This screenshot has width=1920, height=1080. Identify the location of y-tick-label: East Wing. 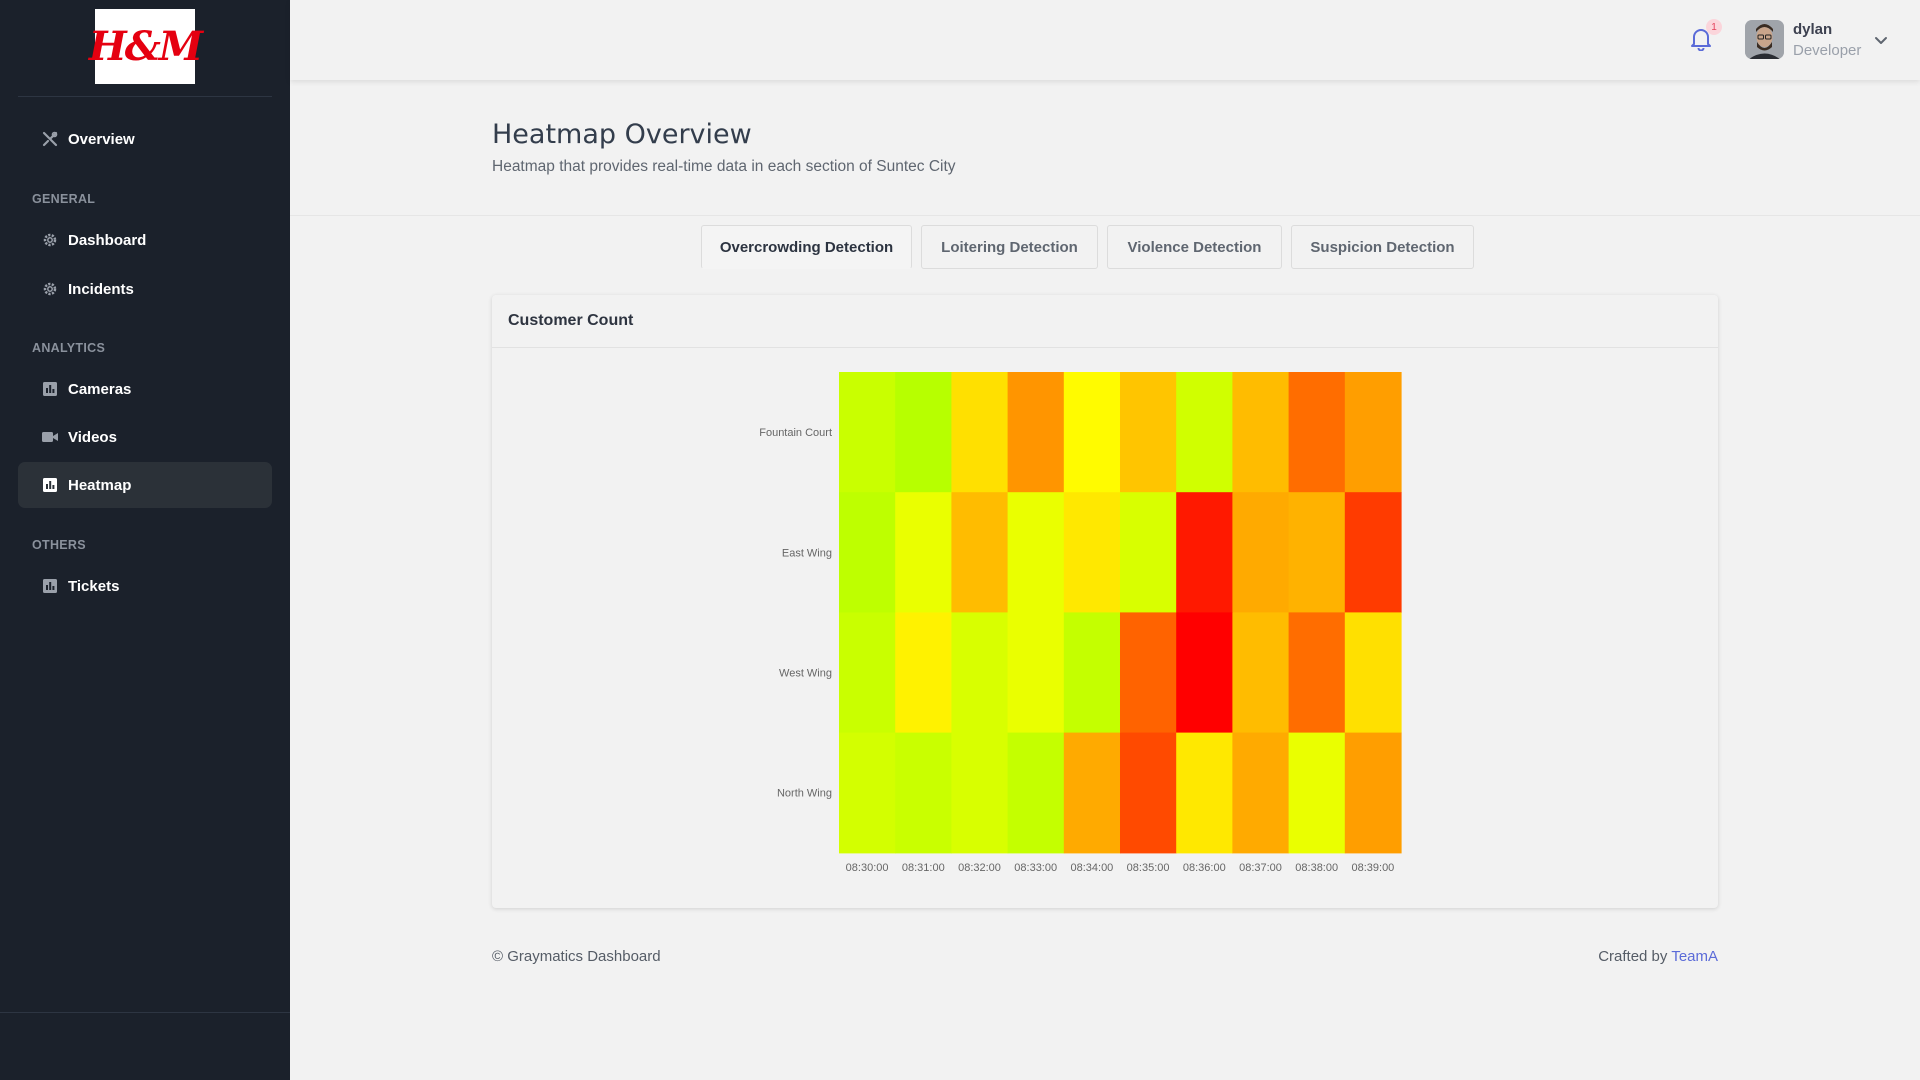
(807, 553).